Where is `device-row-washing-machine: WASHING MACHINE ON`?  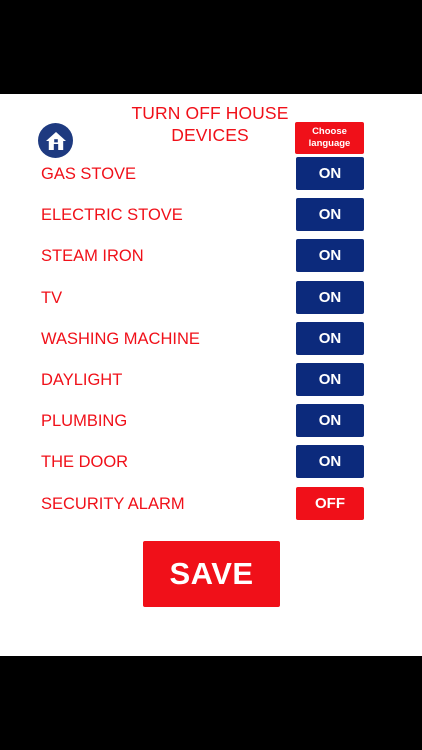 device-row-washing-machine: WASHING MACHINE ON is located at coordinates (211, 341).